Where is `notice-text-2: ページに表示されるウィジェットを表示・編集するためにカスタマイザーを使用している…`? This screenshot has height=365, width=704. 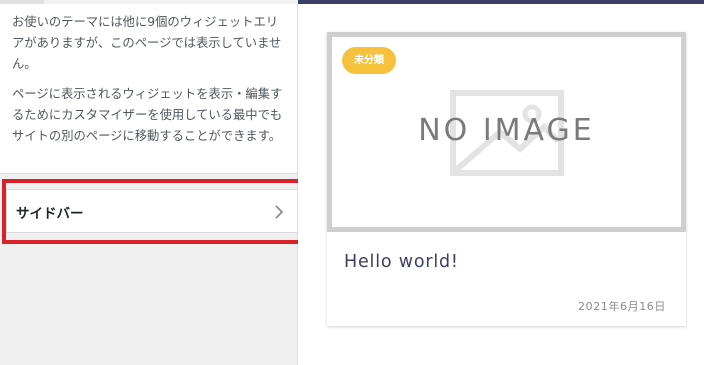
notice-text-2: ページに表示されるウィジェットを表示・編集するためにカスタマイザーを使用している… is located at coordinates (147, 115).